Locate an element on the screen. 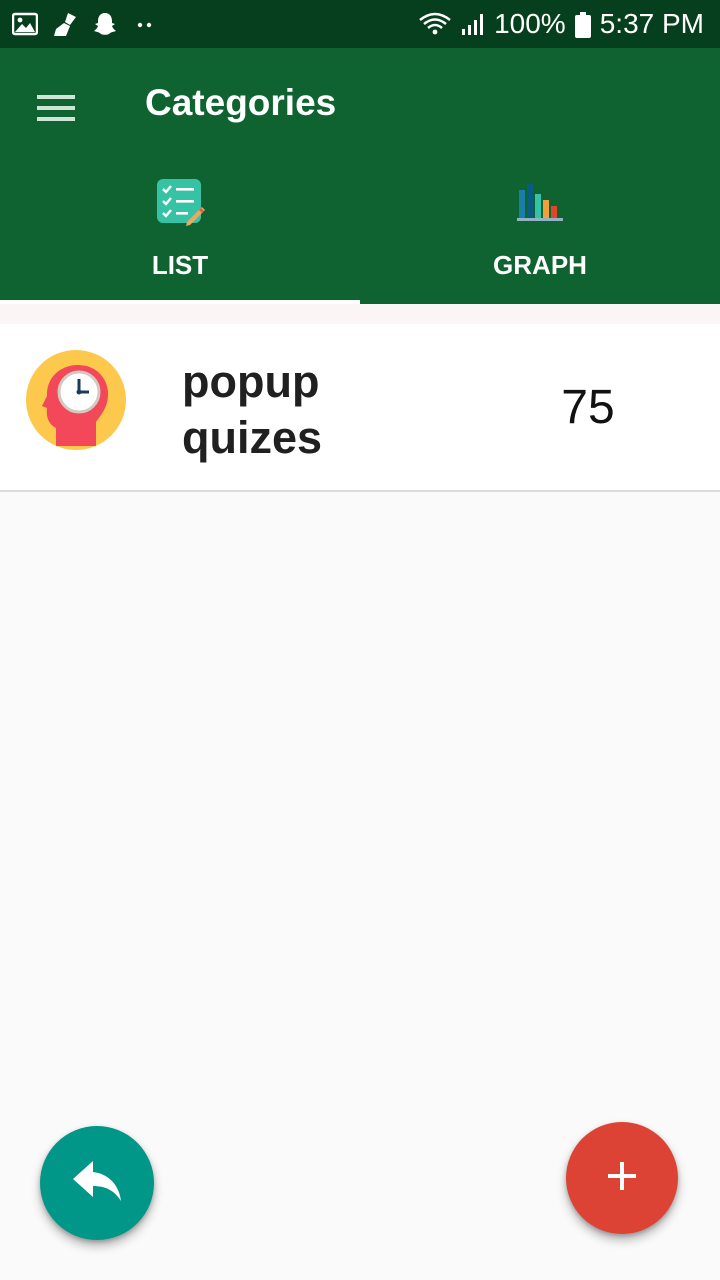 This screenshot has height=1280, width=720. battery-percent: 100% is located at coordinates (530, 23).